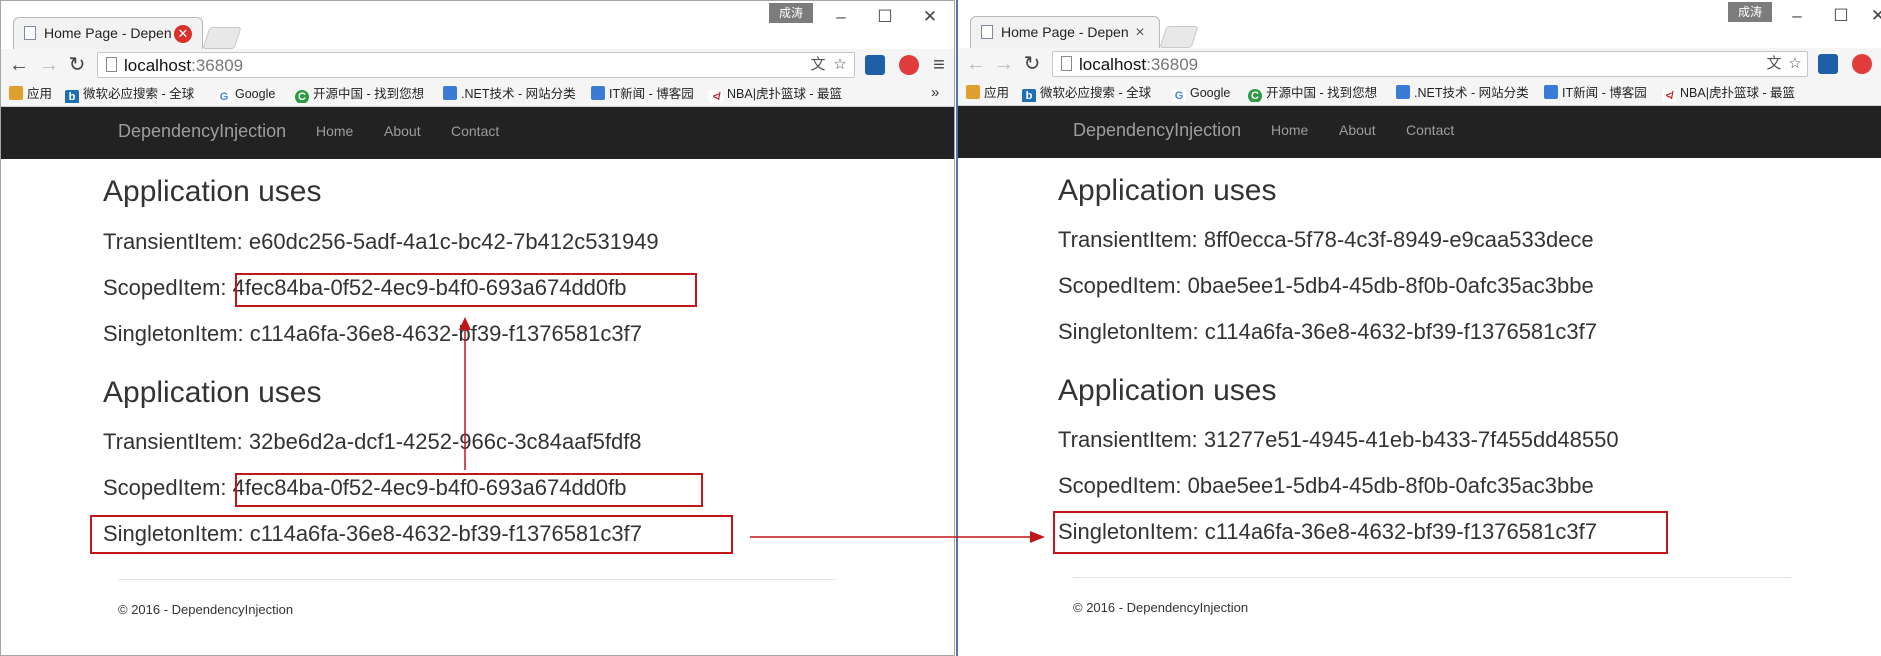 Image resolution: width=1881 pixels, height=656 pixels. Describe the element at coordinates (1419, 24) in the screenshot. I see `title-bar: Home Page - Depende × 成涛 – ☐ ✕` at that location.